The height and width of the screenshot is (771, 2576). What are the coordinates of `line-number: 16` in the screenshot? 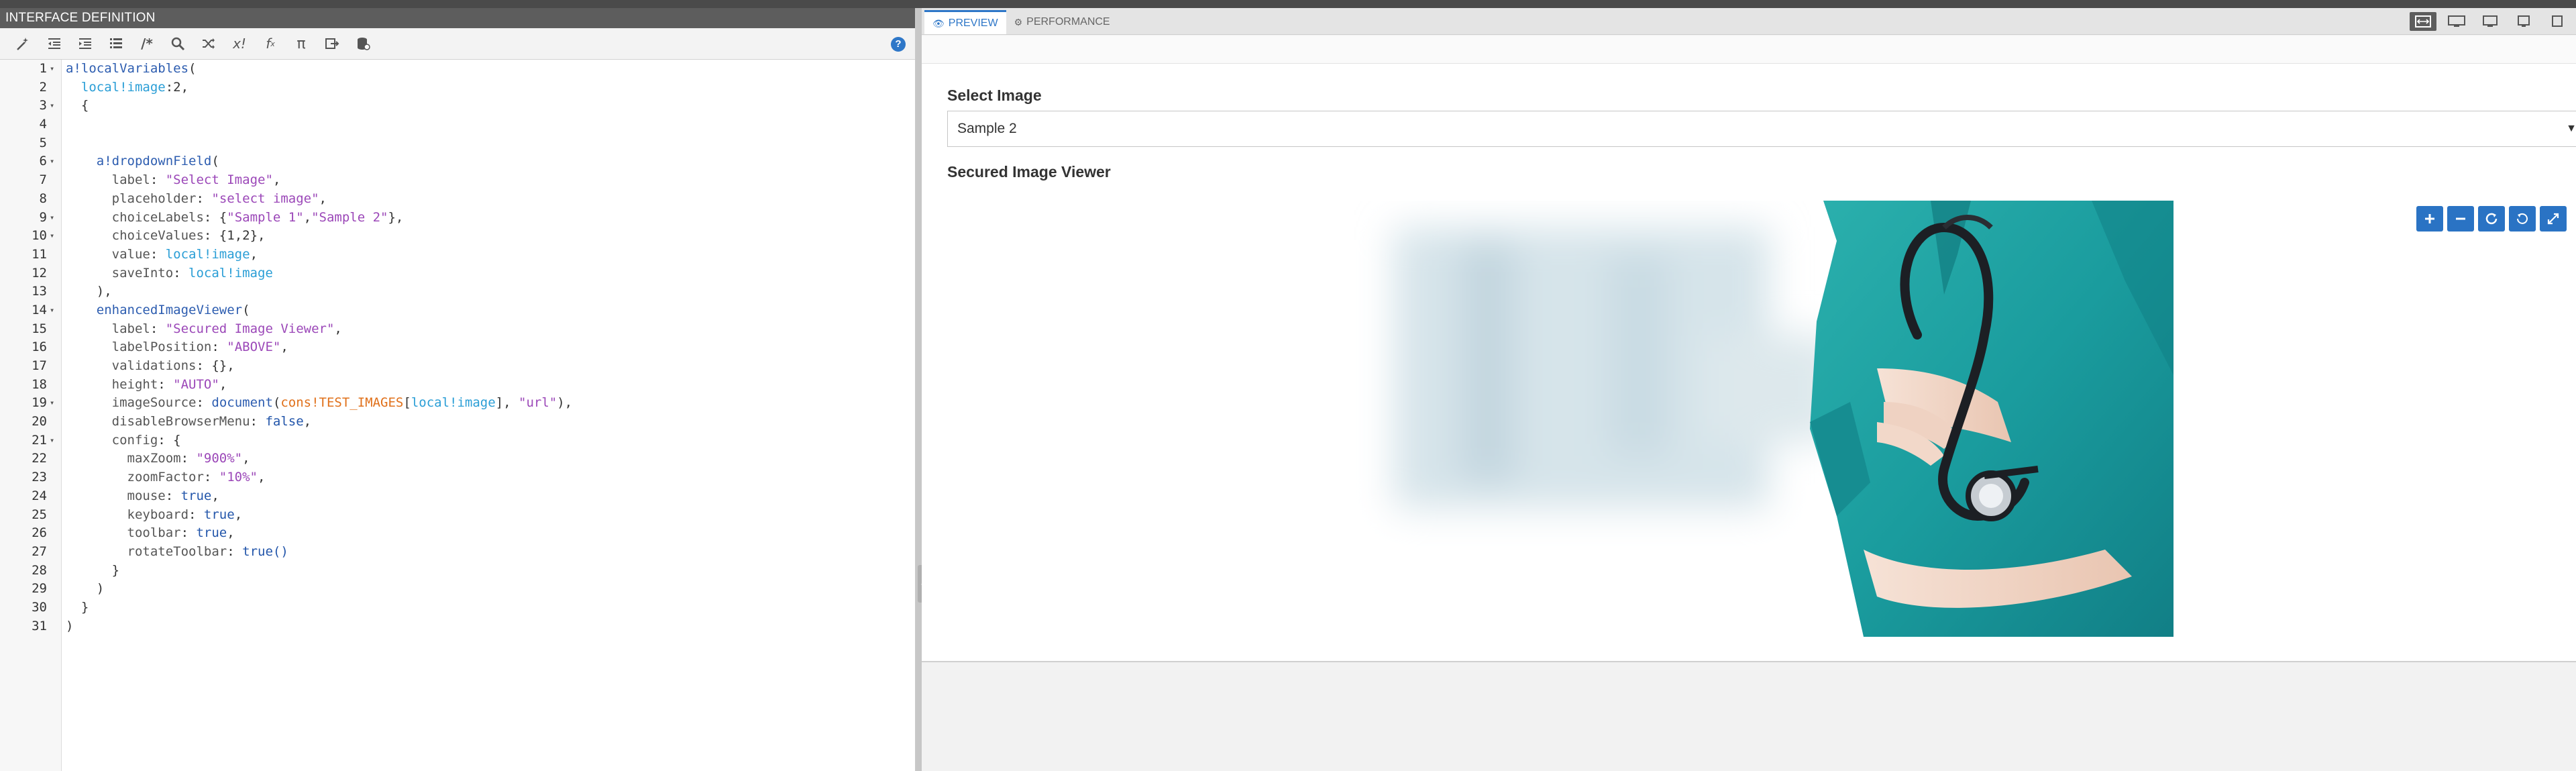 It's located at (39, 347).